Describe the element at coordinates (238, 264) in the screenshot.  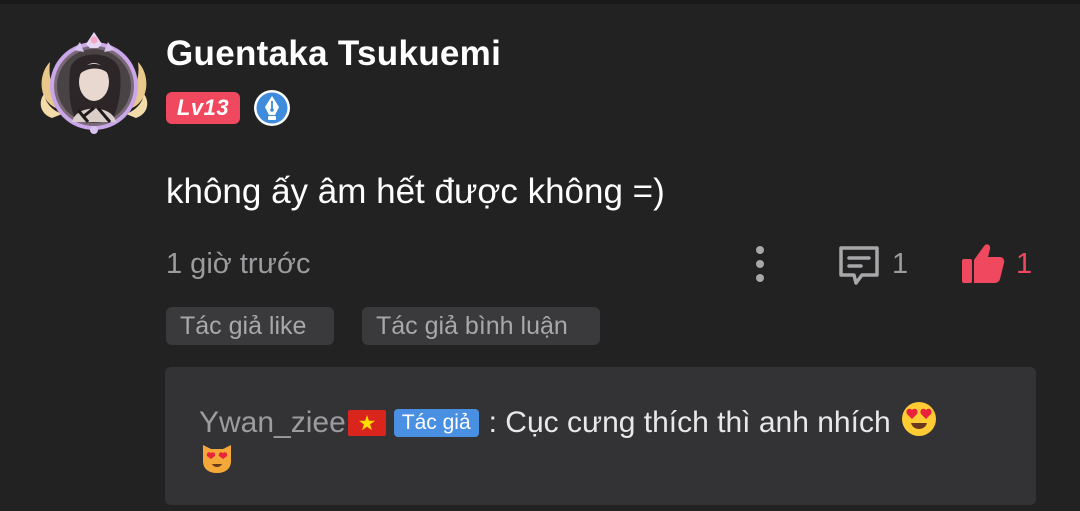
I see `timestamp: 1 giờ trước` at that location.